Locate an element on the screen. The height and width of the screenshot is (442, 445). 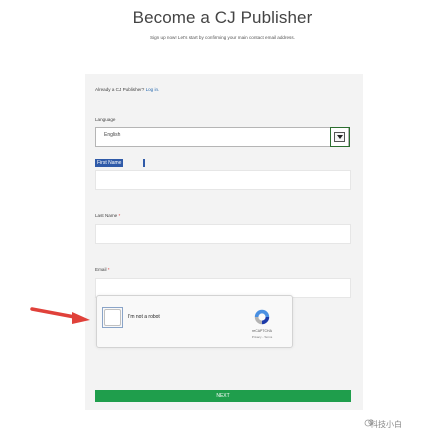
login-link: Log in. is located at coordinates (153, 89).